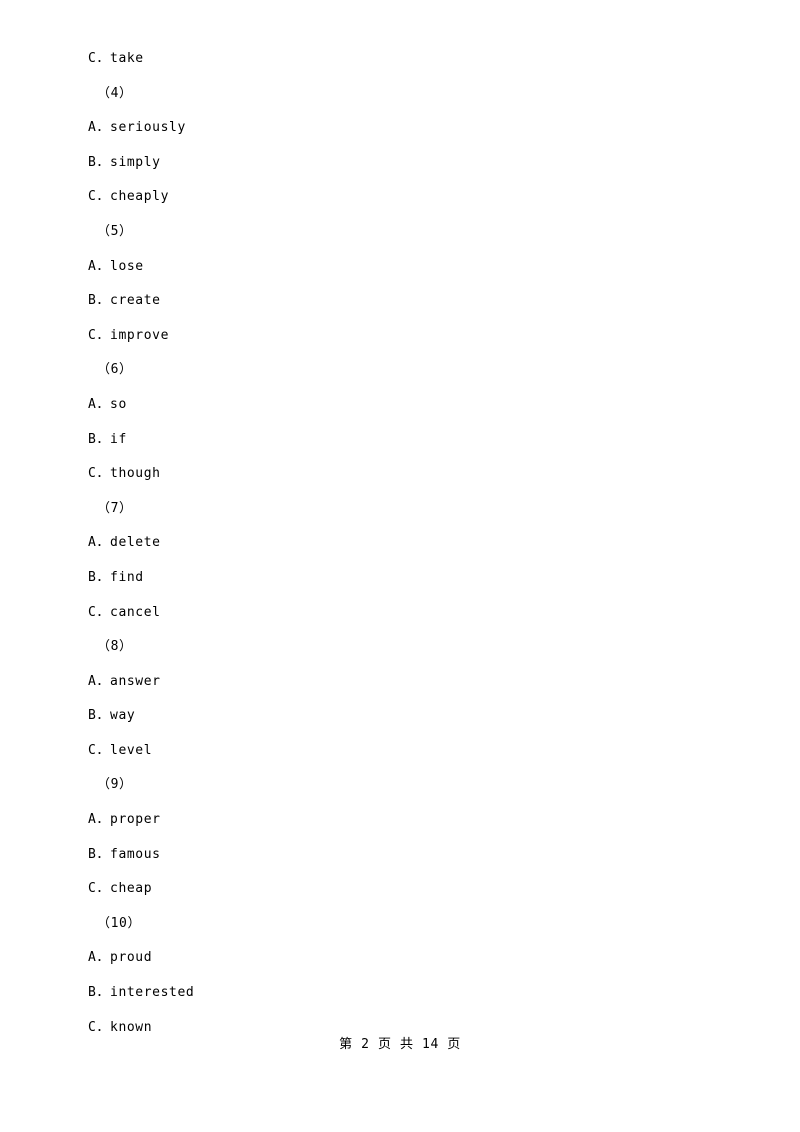 Image resolution: width=800 pixels, height=1132 pixels. Describe the element at coordinates (115, 231) in the screenshot. I see `question-number: （5）` at that location.